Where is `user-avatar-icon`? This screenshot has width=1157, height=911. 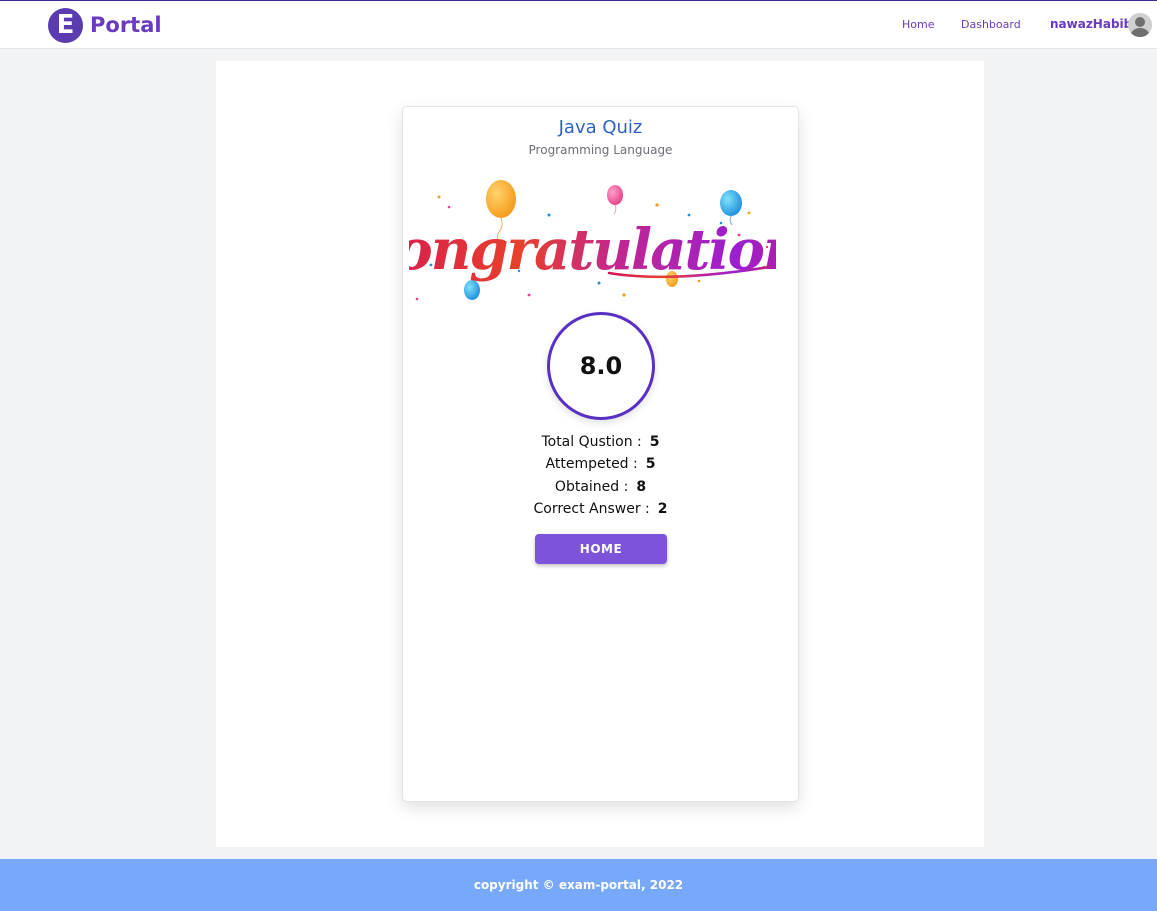
user-avatar-icon is located at coordinates (1140, 25).